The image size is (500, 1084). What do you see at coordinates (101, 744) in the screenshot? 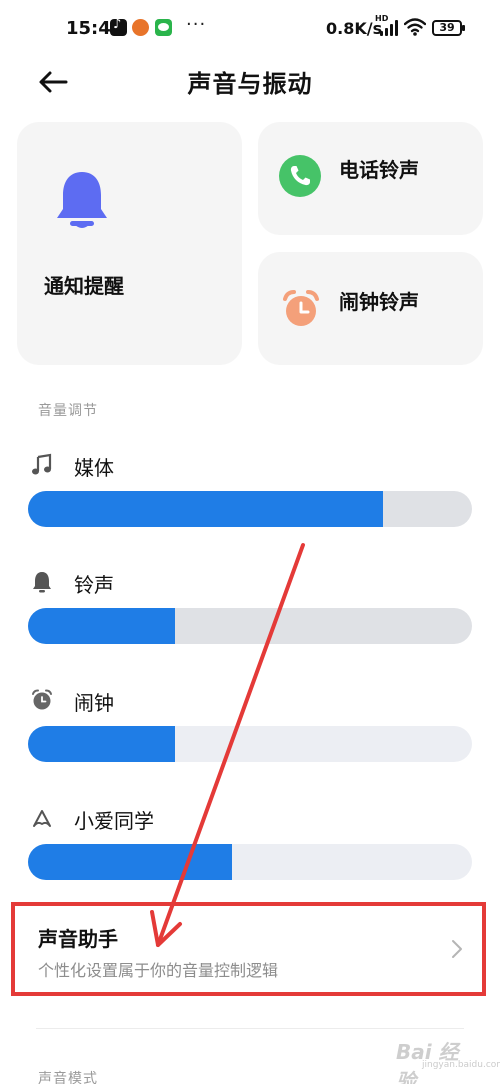
I see `alarm-volume-fill` at bounding box center [101, 744].